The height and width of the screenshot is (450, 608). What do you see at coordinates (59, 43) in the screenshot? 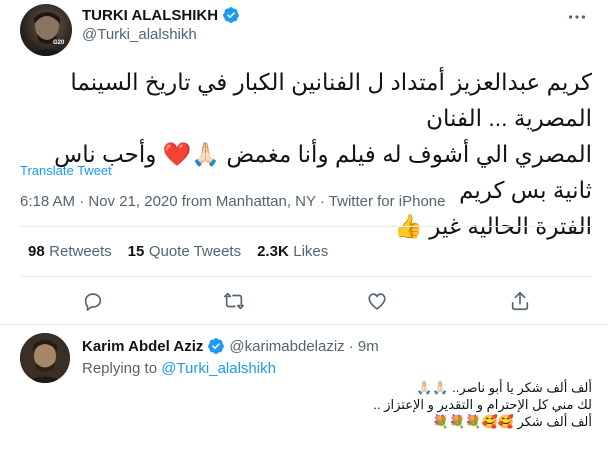
I see `avatar-badge: G20` at bounding box center [59, 43].